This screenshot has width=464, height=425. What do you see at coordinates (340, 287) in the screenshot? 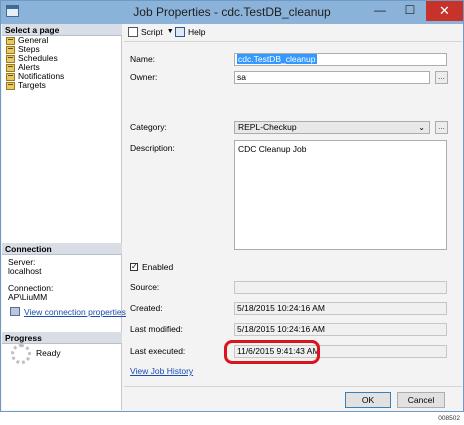
I see `source-field` at bounding box center [340, 287].